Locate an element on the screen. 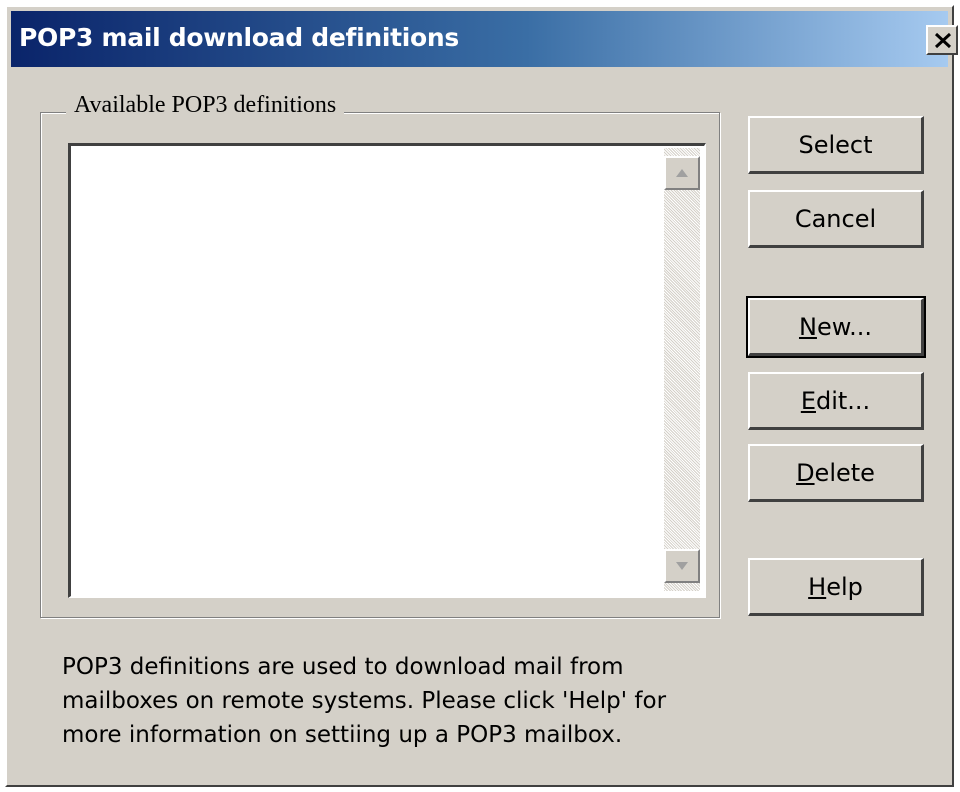 The width and height of the screenshot is (960, 792). scroll-up-button is located at coordinates (682, 173).